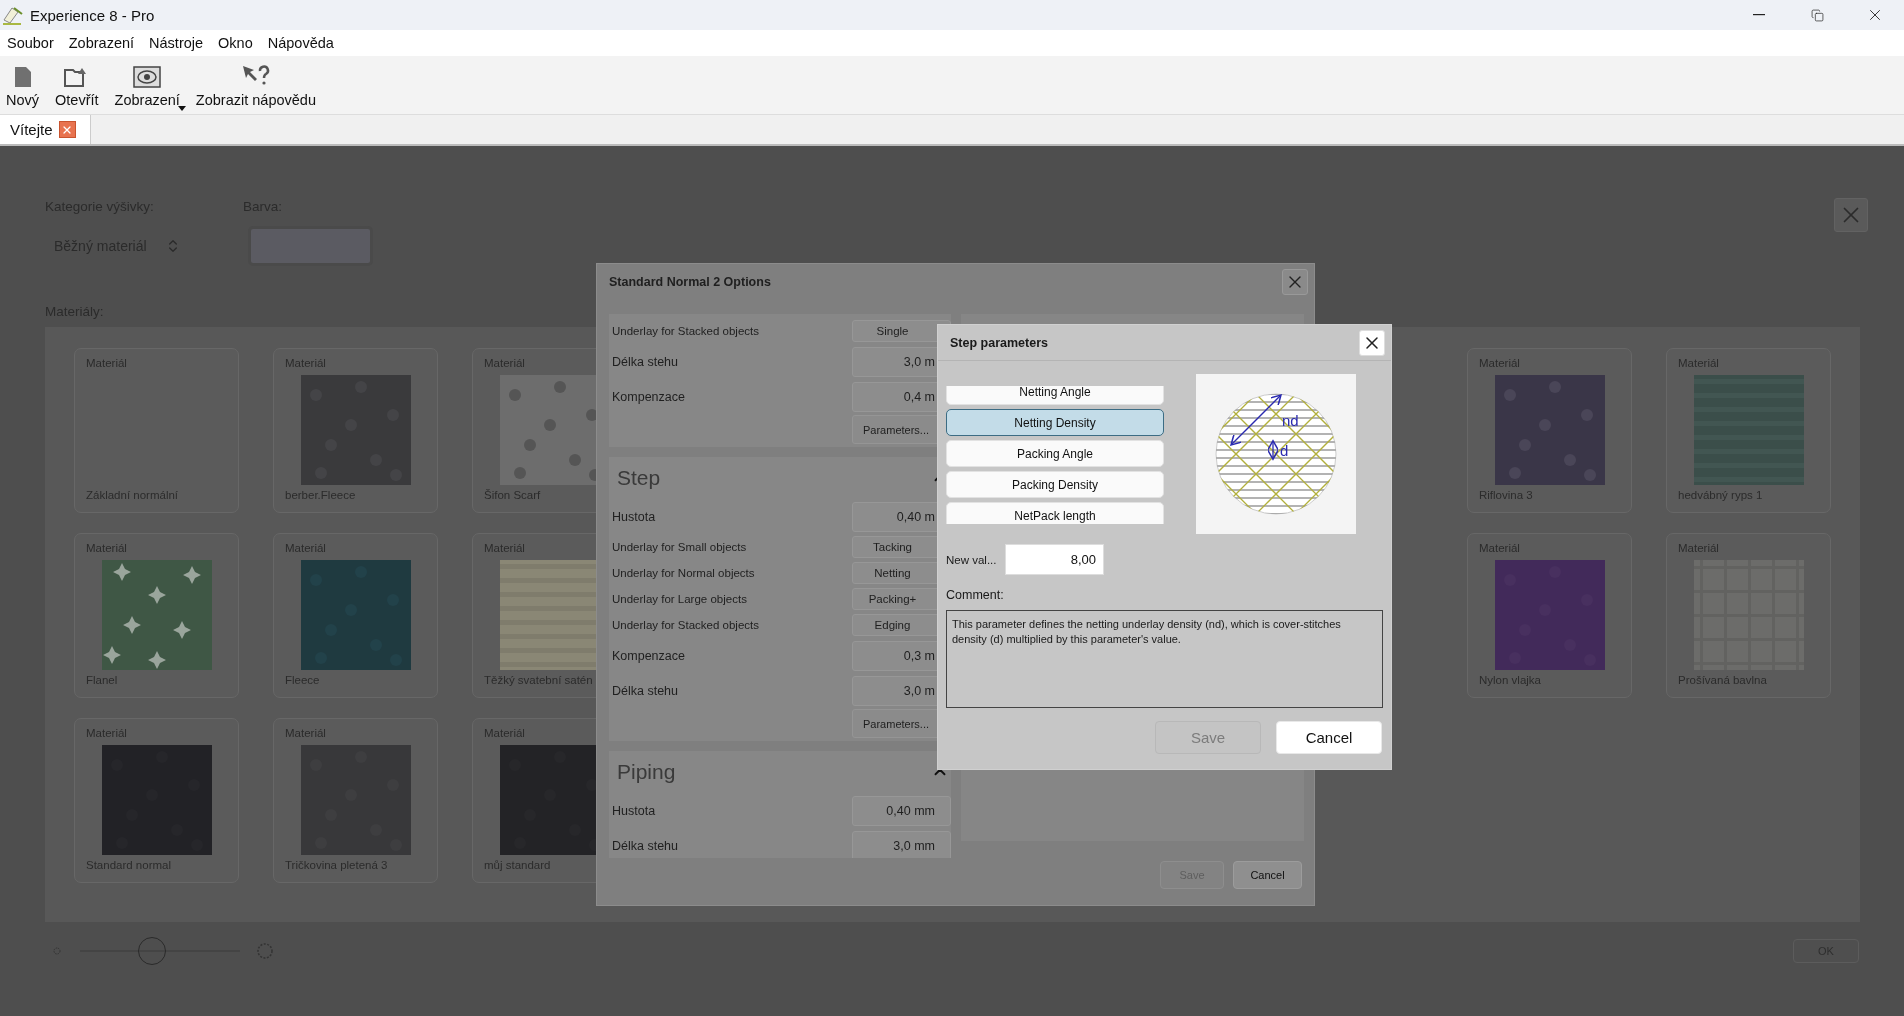  What do you see at coordinates (1055, 395) in the screenshot?
I see `parameter-item: Netting Angle` at bounding box center [1055, 395].